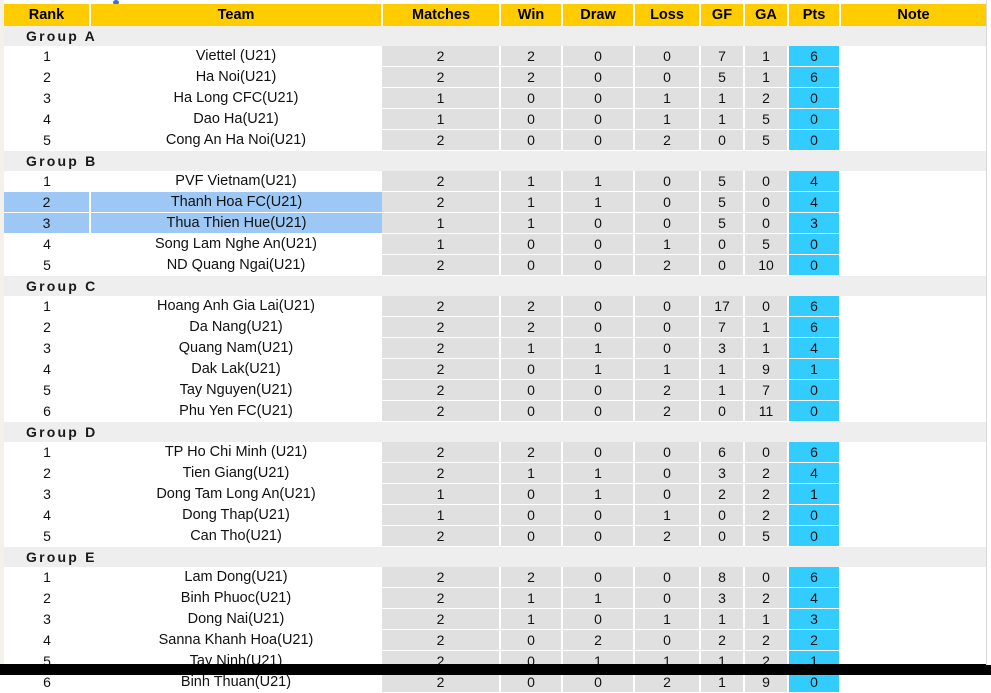 The image size is (991, 693). I want to click on column-header-win: Win, so click(531, 15).